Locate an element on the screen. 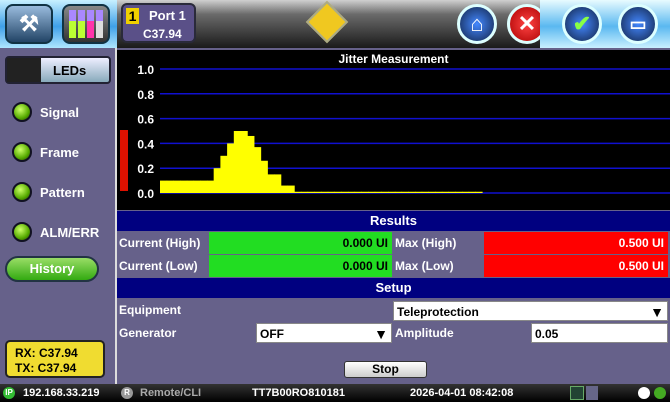 This screenshot has height=402, width=670. tools-button: ⚒ is located at coordinates (29, 24).